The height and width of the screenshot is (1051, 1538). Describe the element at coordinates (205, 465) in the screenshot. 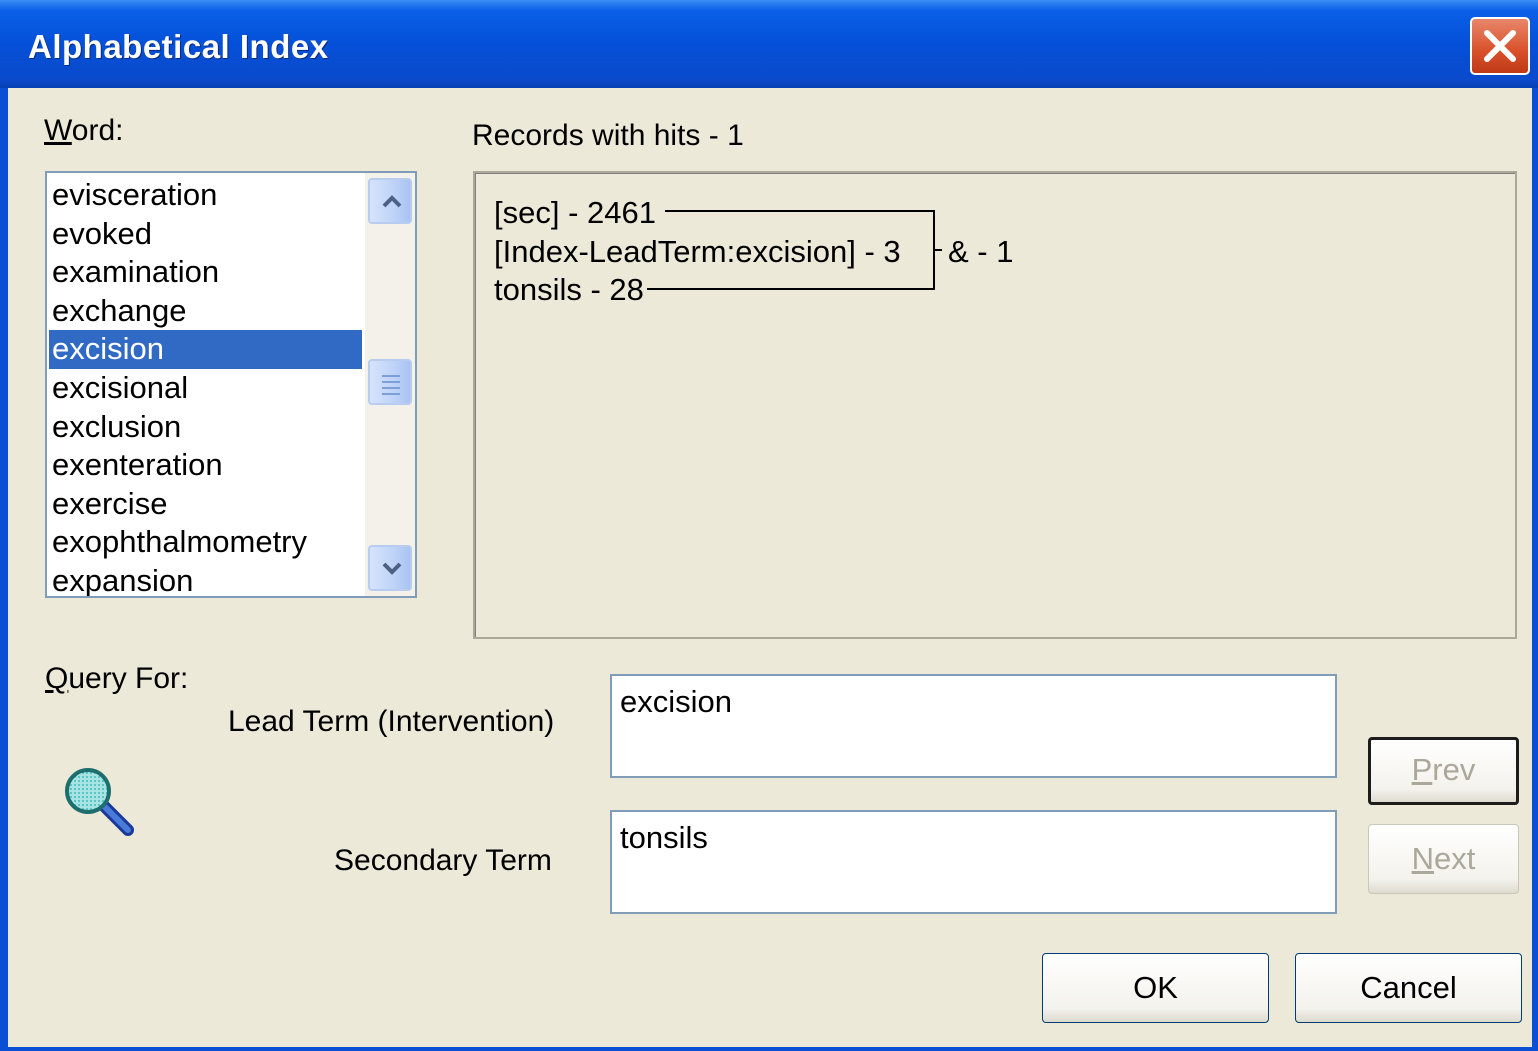

I see `word-list-item: exenteration` at that location.